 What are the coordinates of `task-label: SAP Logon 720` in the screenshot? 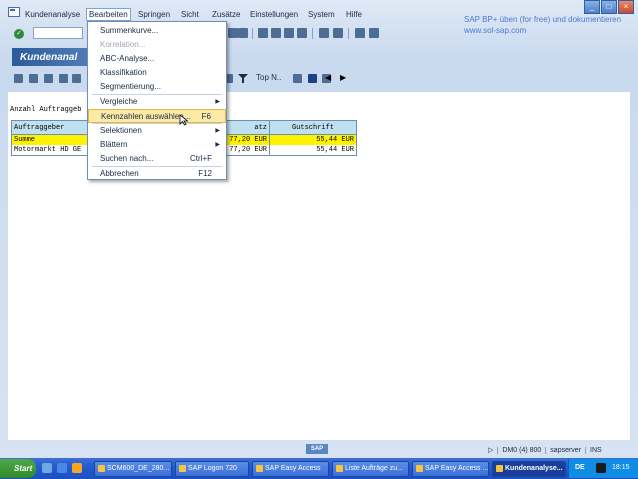 It's located at (212, 468).